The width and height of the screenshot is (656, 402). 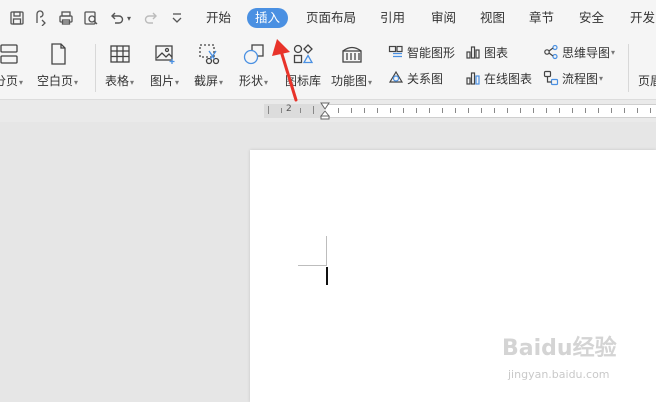 What do you see at coordinates (285, 70) in the screenshot?
I see `annotation-arrow-icon` at bounding box center [285, 70].